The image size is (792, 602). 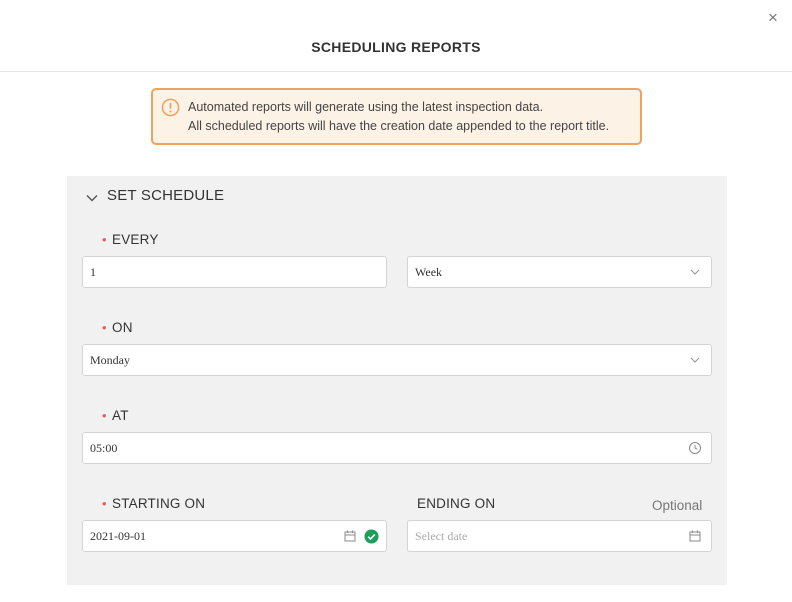 What do you see at coordinates (695, 448) in the screenshot?
I see `clock-icon` at bounding box center [695, 448].